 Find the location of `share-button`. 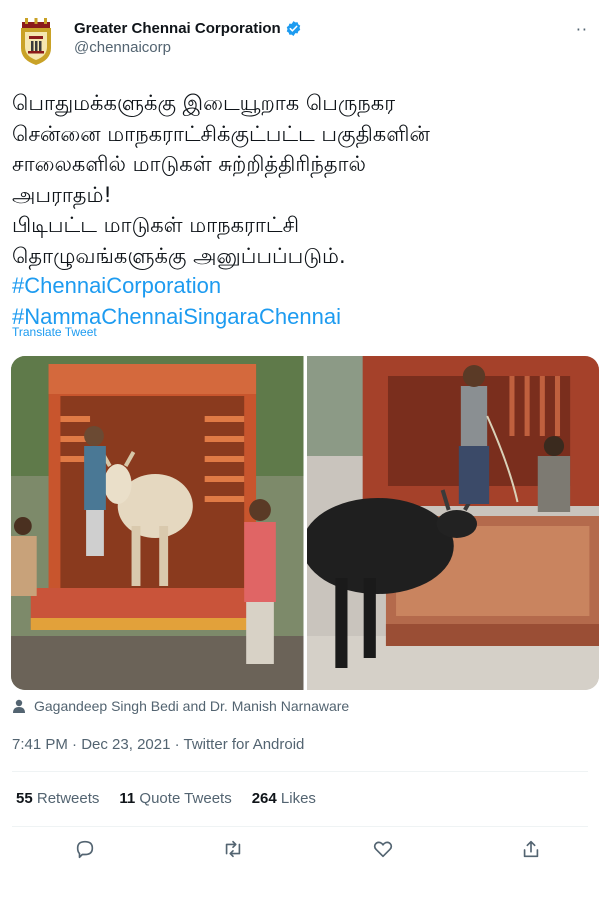

share-button is located at coordinates (533, 851).